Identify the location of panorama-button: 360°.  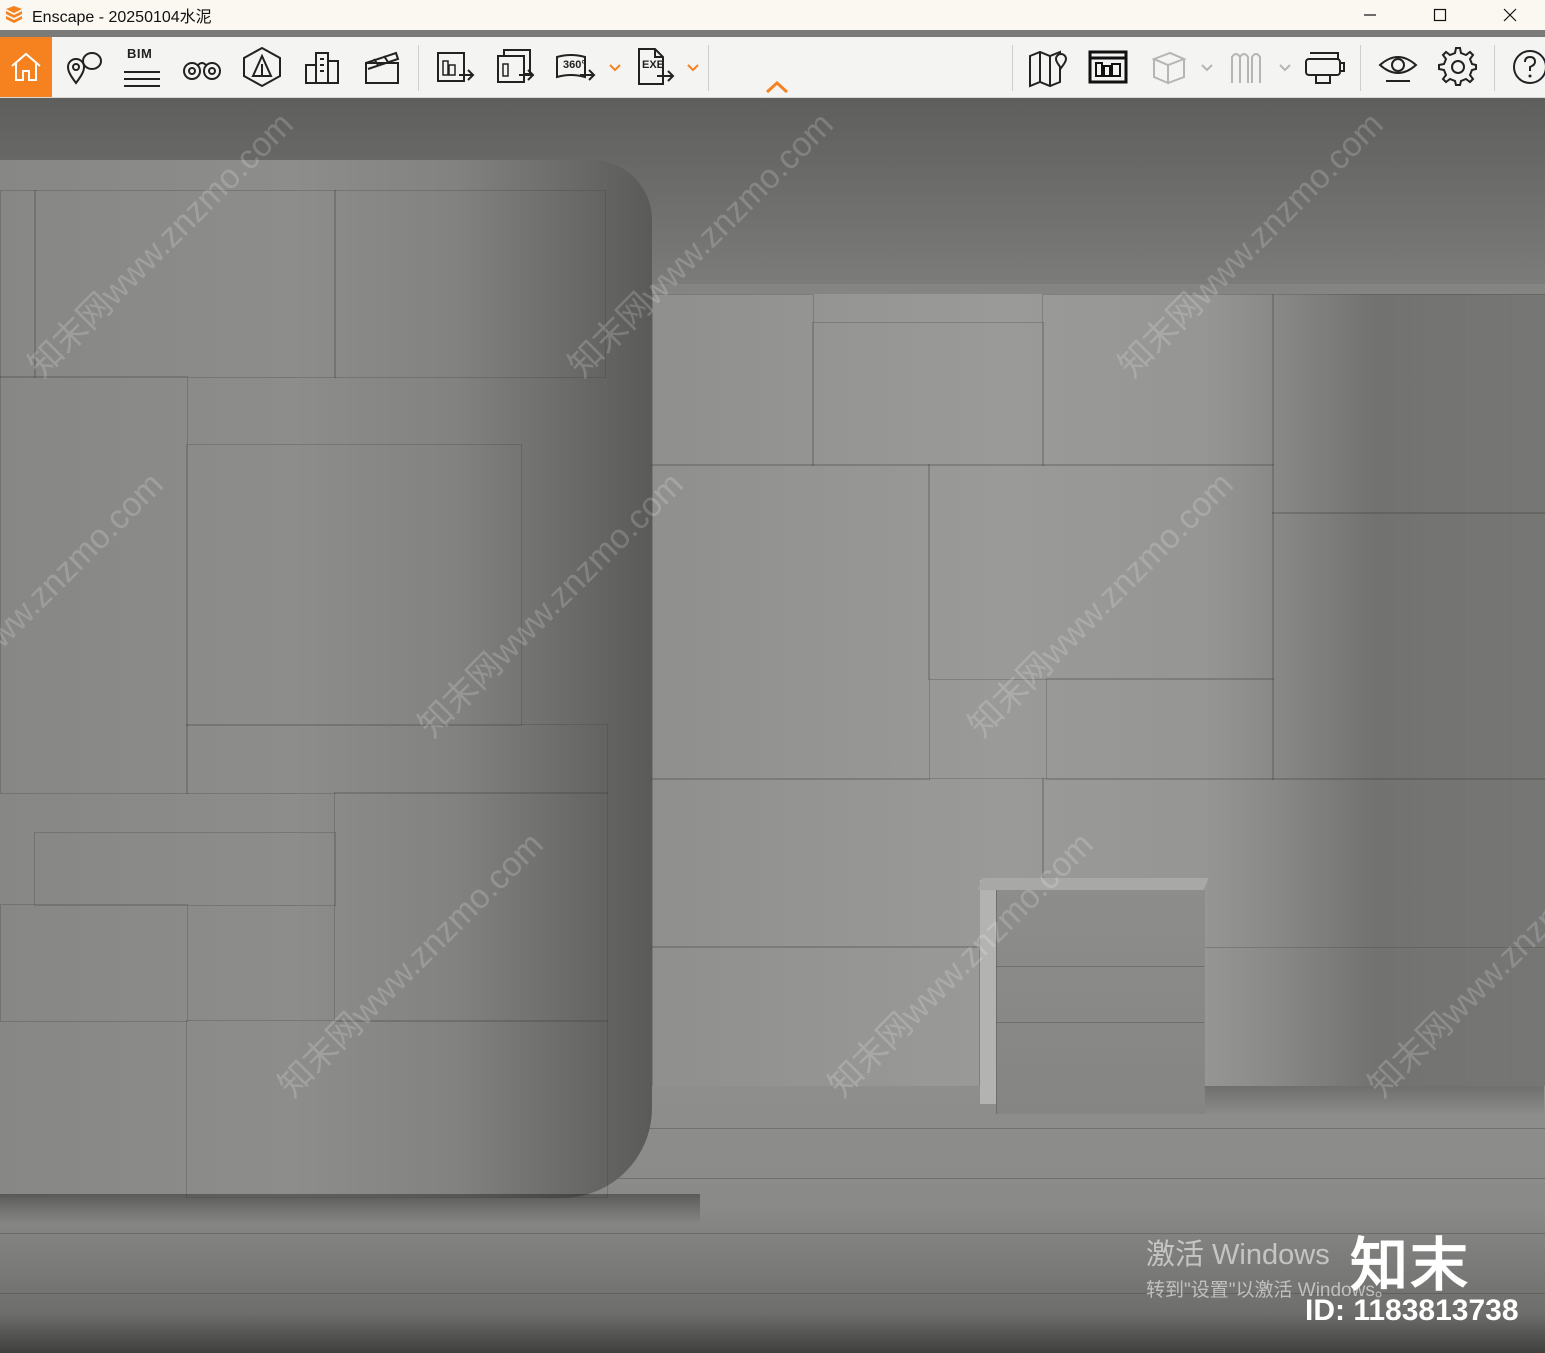
(576, 67).